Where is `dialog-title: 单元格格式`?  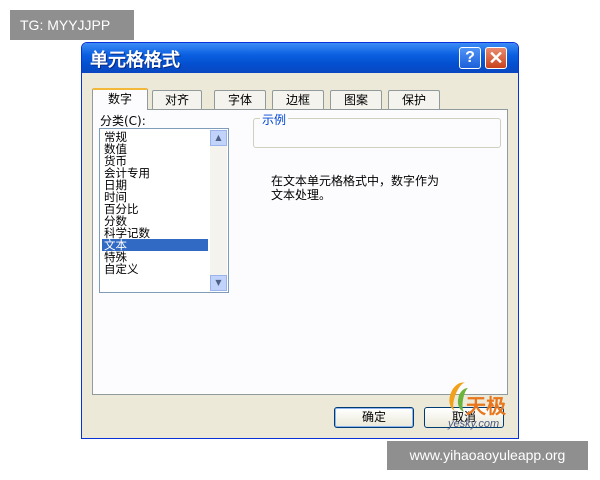
dialog-title: 单元格格式 is located at coordinates (135, 60).